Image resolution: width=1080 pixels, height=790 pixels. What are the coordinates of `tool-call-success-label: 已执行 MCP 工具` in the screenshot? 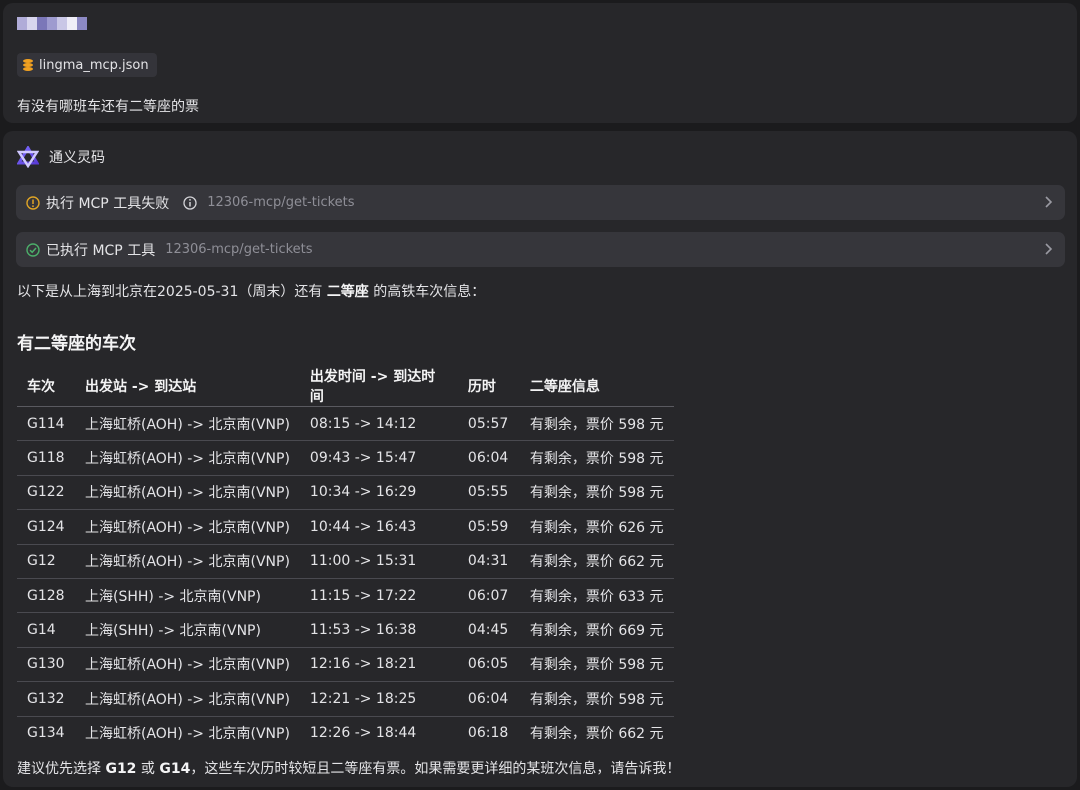 It's located at (101, 250).